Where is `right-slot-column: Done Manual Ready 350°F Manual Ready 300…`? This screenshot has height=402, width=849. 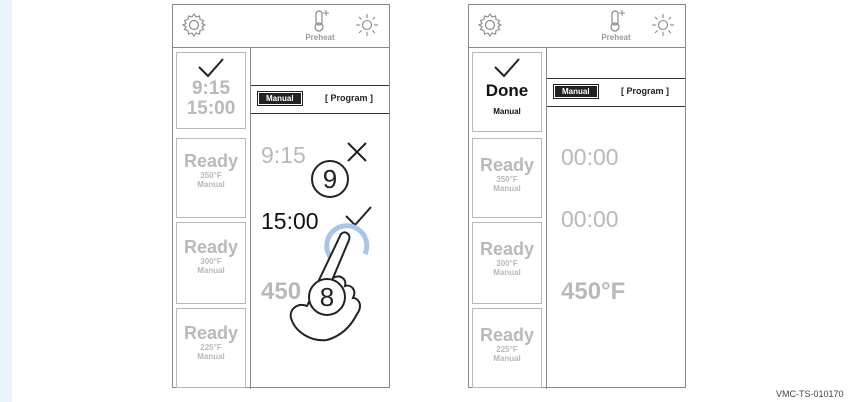
right-slot-column: Done Manual Ready 350°F Manual Ready 300… is located at coordinates (508, 218).